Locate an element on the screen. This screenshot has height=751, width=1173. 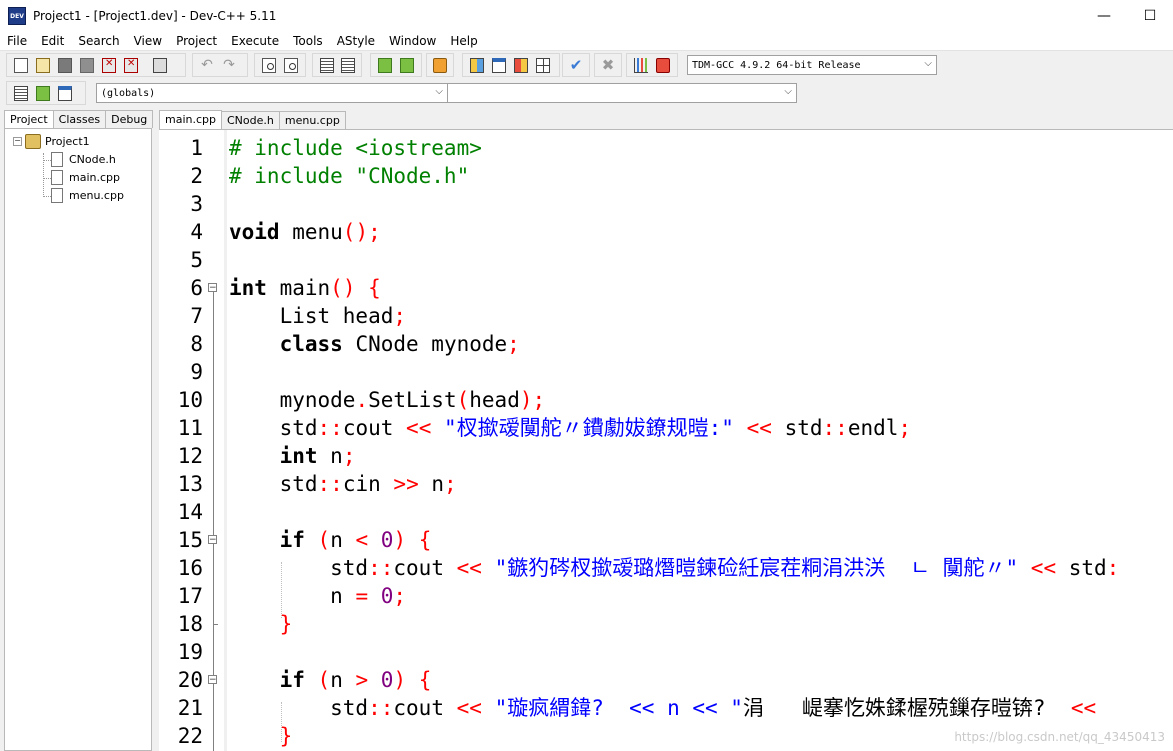
stop-group: ✖ is located at coordinates (608, 65).